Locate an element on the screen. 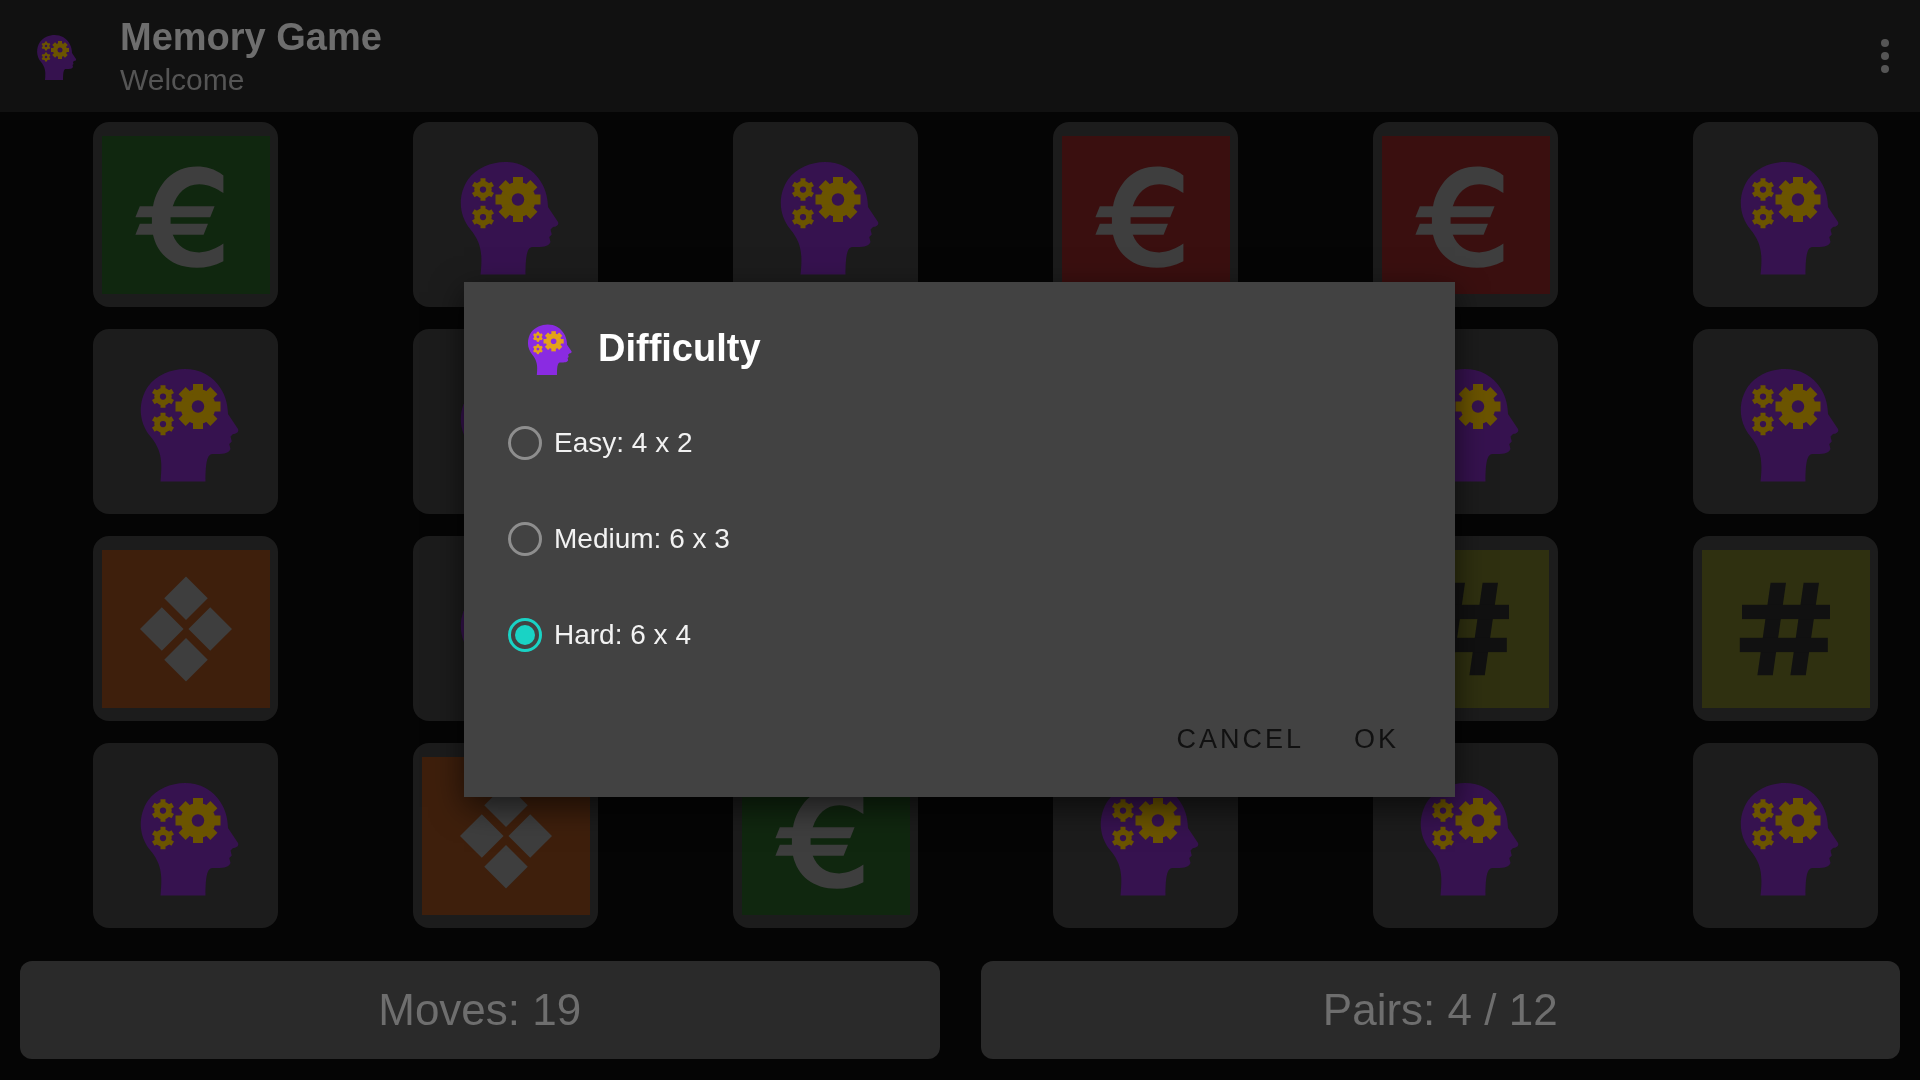 Image resolution: width=1920 pixels, height=1080 pixels. difficulty-option: Medium: 6 x 3 is located at coordinates (961, 539).